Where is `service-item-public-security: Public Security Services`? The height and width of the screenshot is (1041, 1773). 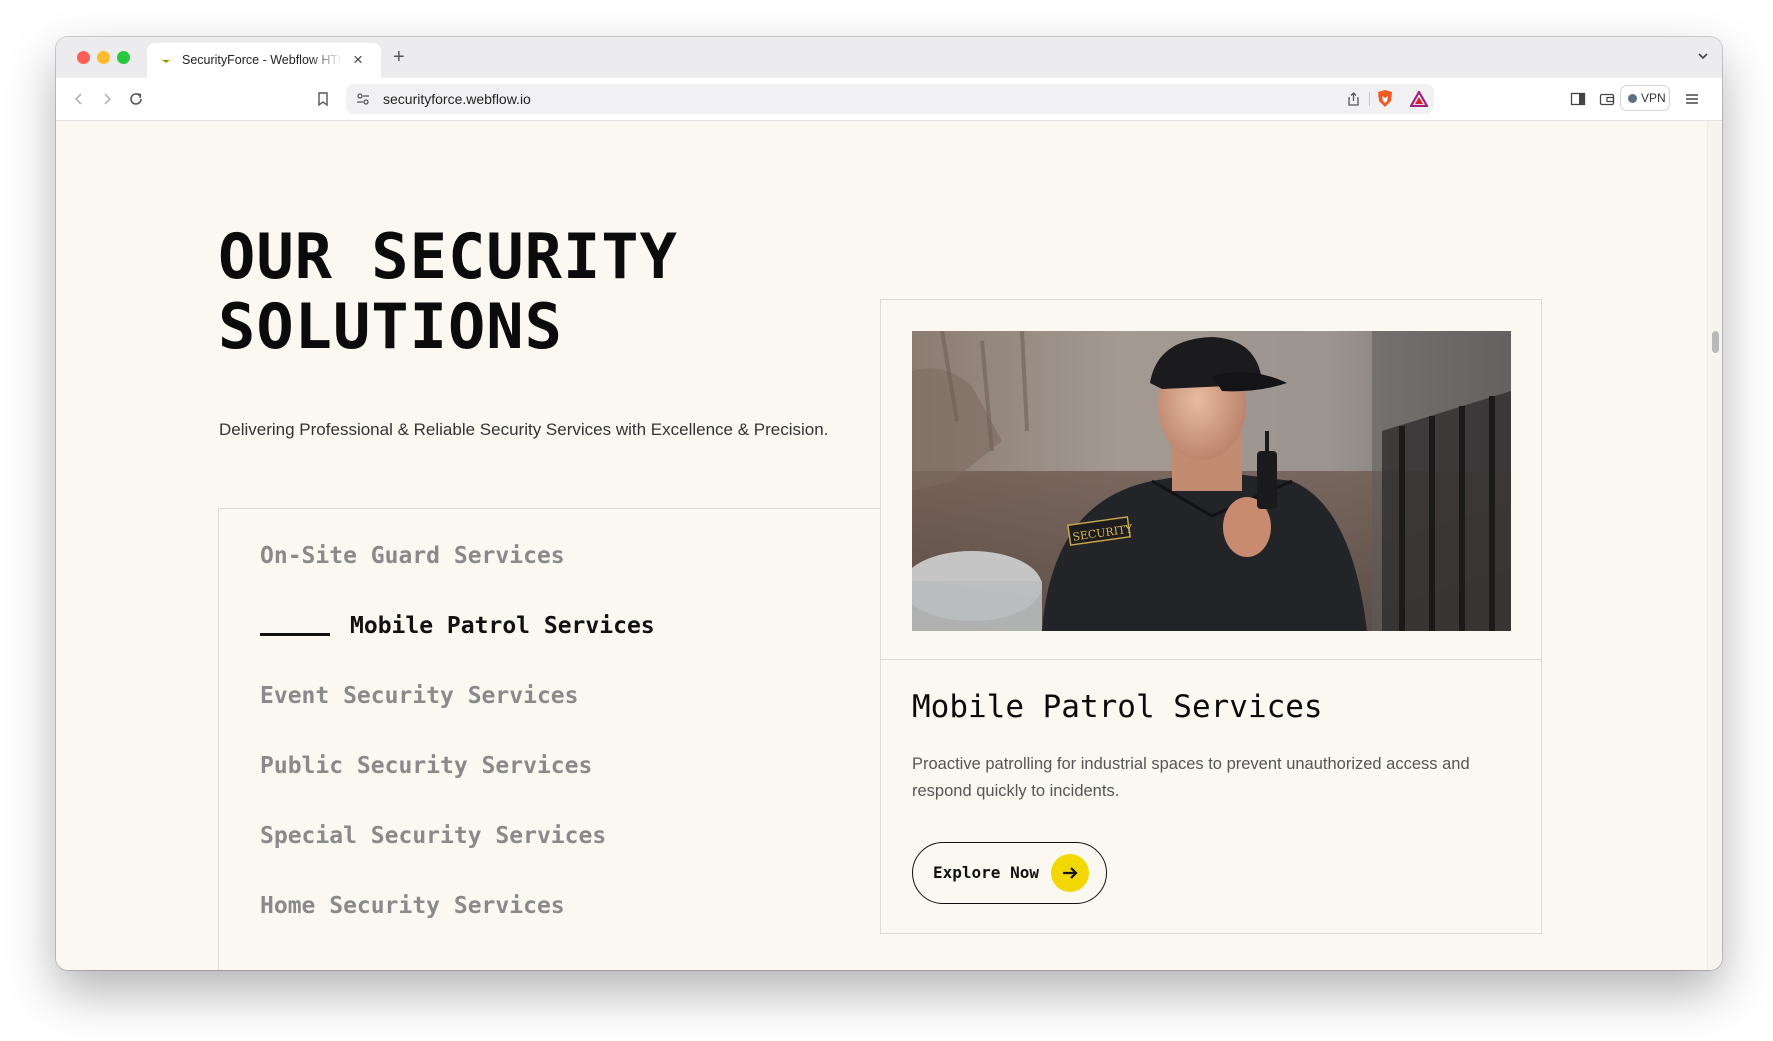 service-item-public-security: Public Security Services is located at coordinates (426, 766).